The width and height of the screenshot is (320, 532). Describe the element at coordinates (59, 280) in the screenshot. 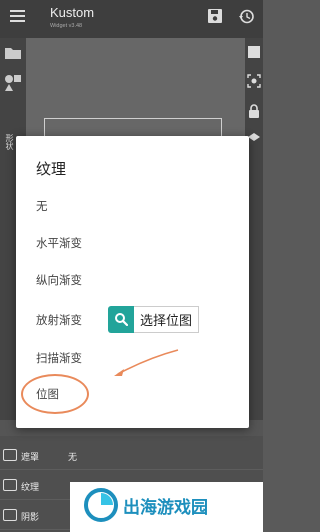

I see `option-label: 纵向渐变` at that location.